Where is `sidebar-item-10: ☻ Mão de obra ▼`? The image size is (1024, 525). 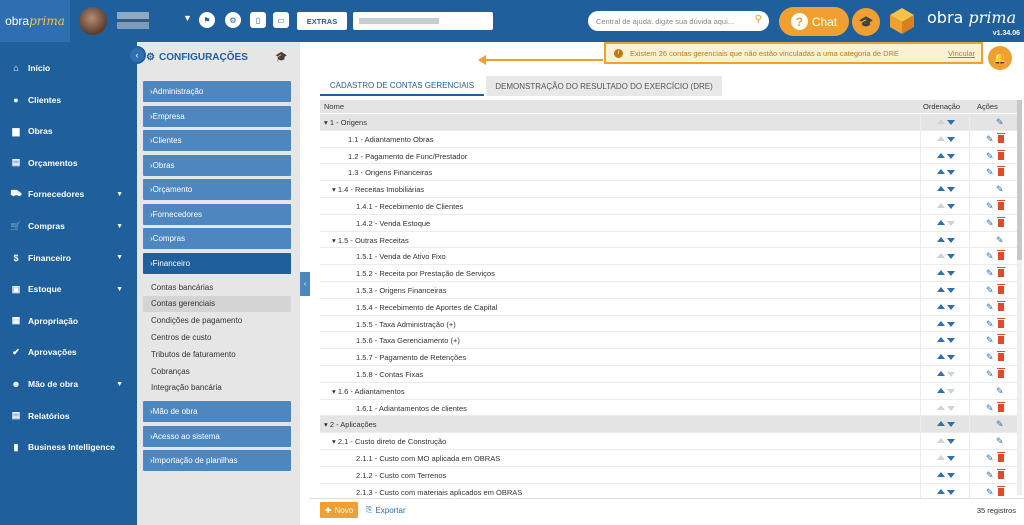 sidebar-item-10: ☻ Mão de obra ▼ is located at coordinates (68, 384).